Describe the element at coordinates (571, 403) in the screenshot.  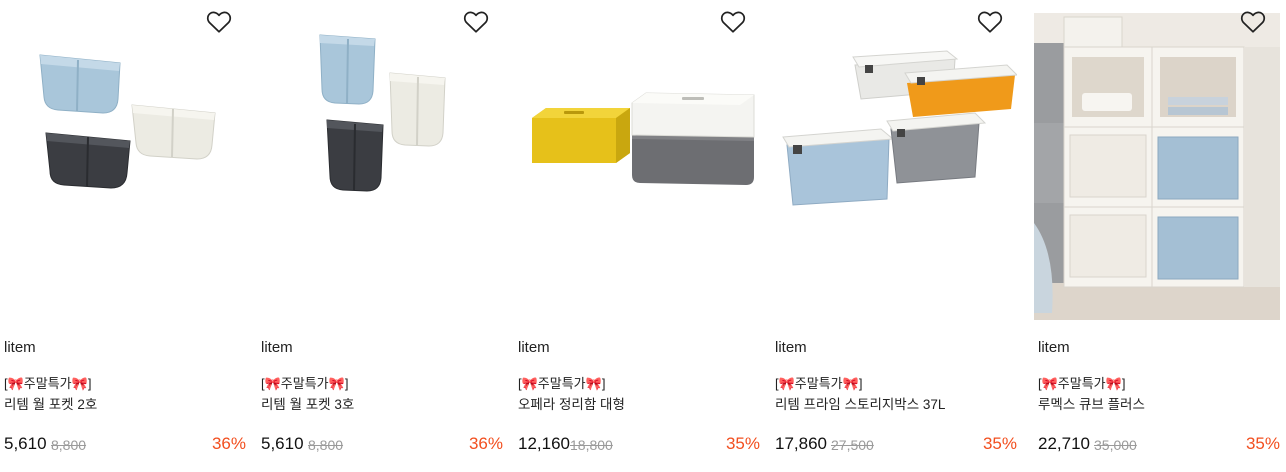
I see `product-title: 오페라 정리함 대형` at that location.